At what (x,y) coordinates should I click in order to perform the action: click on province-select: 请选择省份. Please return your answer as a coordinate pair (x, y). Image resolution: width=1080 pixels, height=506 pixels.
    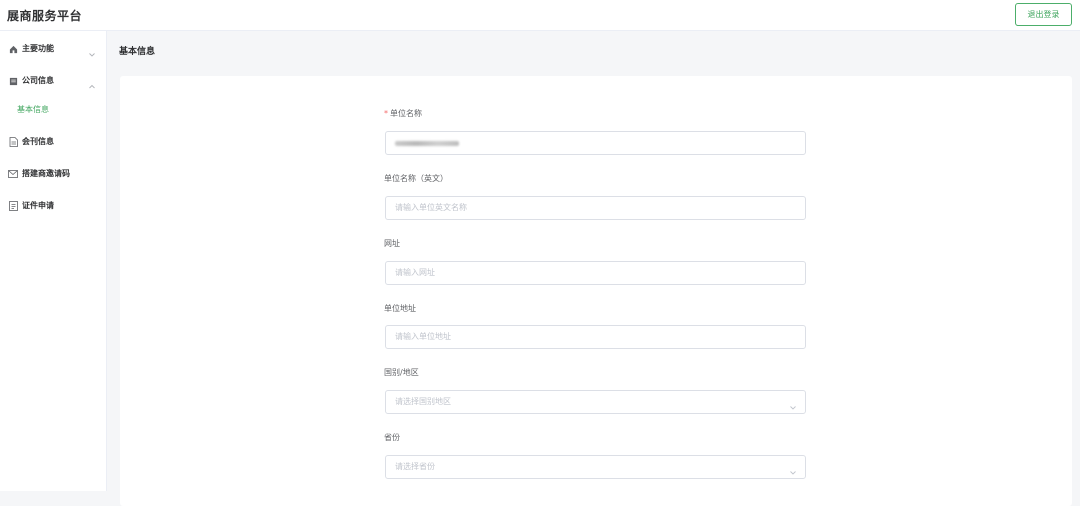
    Looking at the image, I should click on (595, 467).